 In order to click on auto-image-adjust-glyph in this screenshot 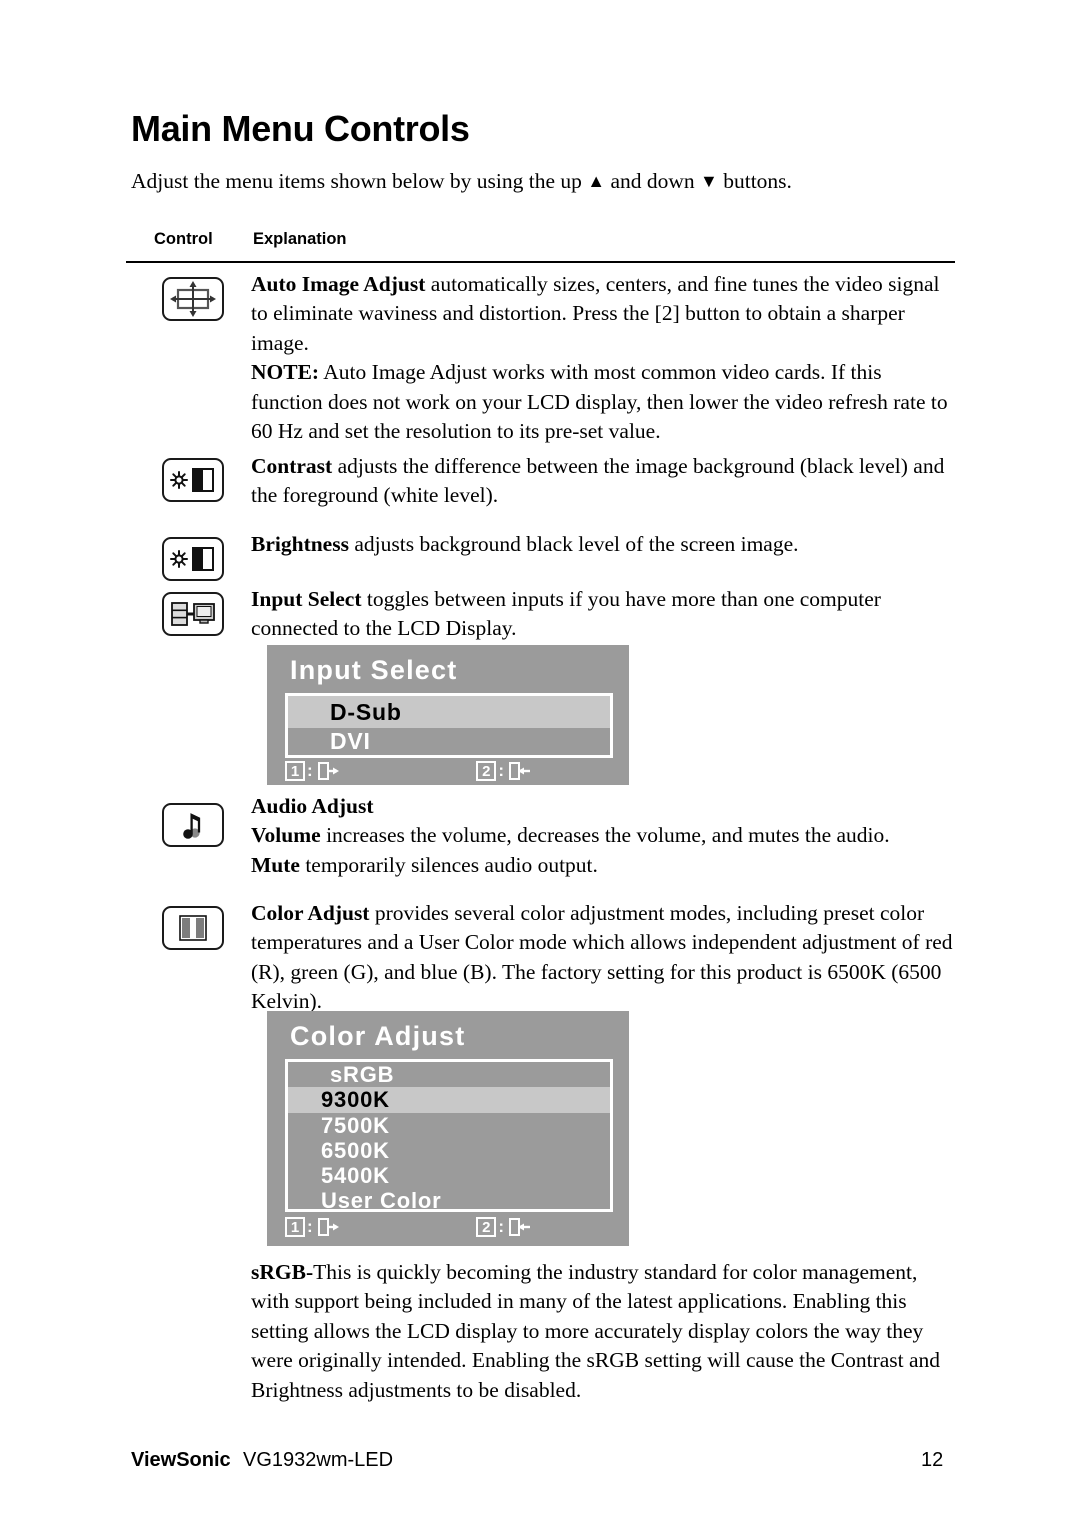, I will do `click(193, 299)`.